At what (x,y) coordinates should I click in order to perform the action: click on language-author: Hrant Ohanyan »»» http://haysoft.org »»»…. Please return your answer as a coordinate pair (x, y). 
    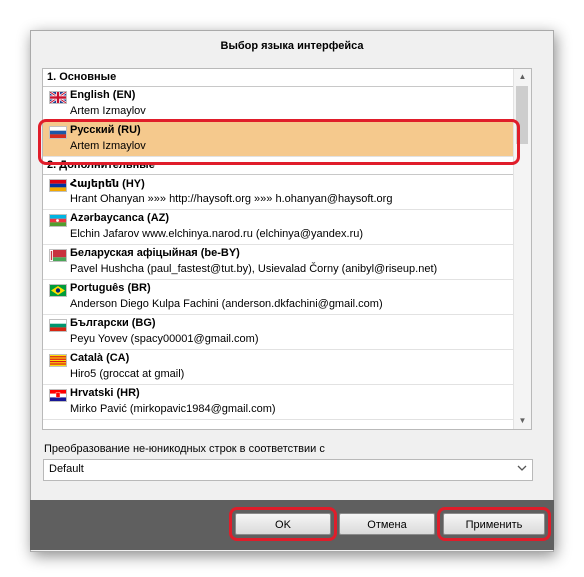
    Looking at the image, I should click on (231, 199).